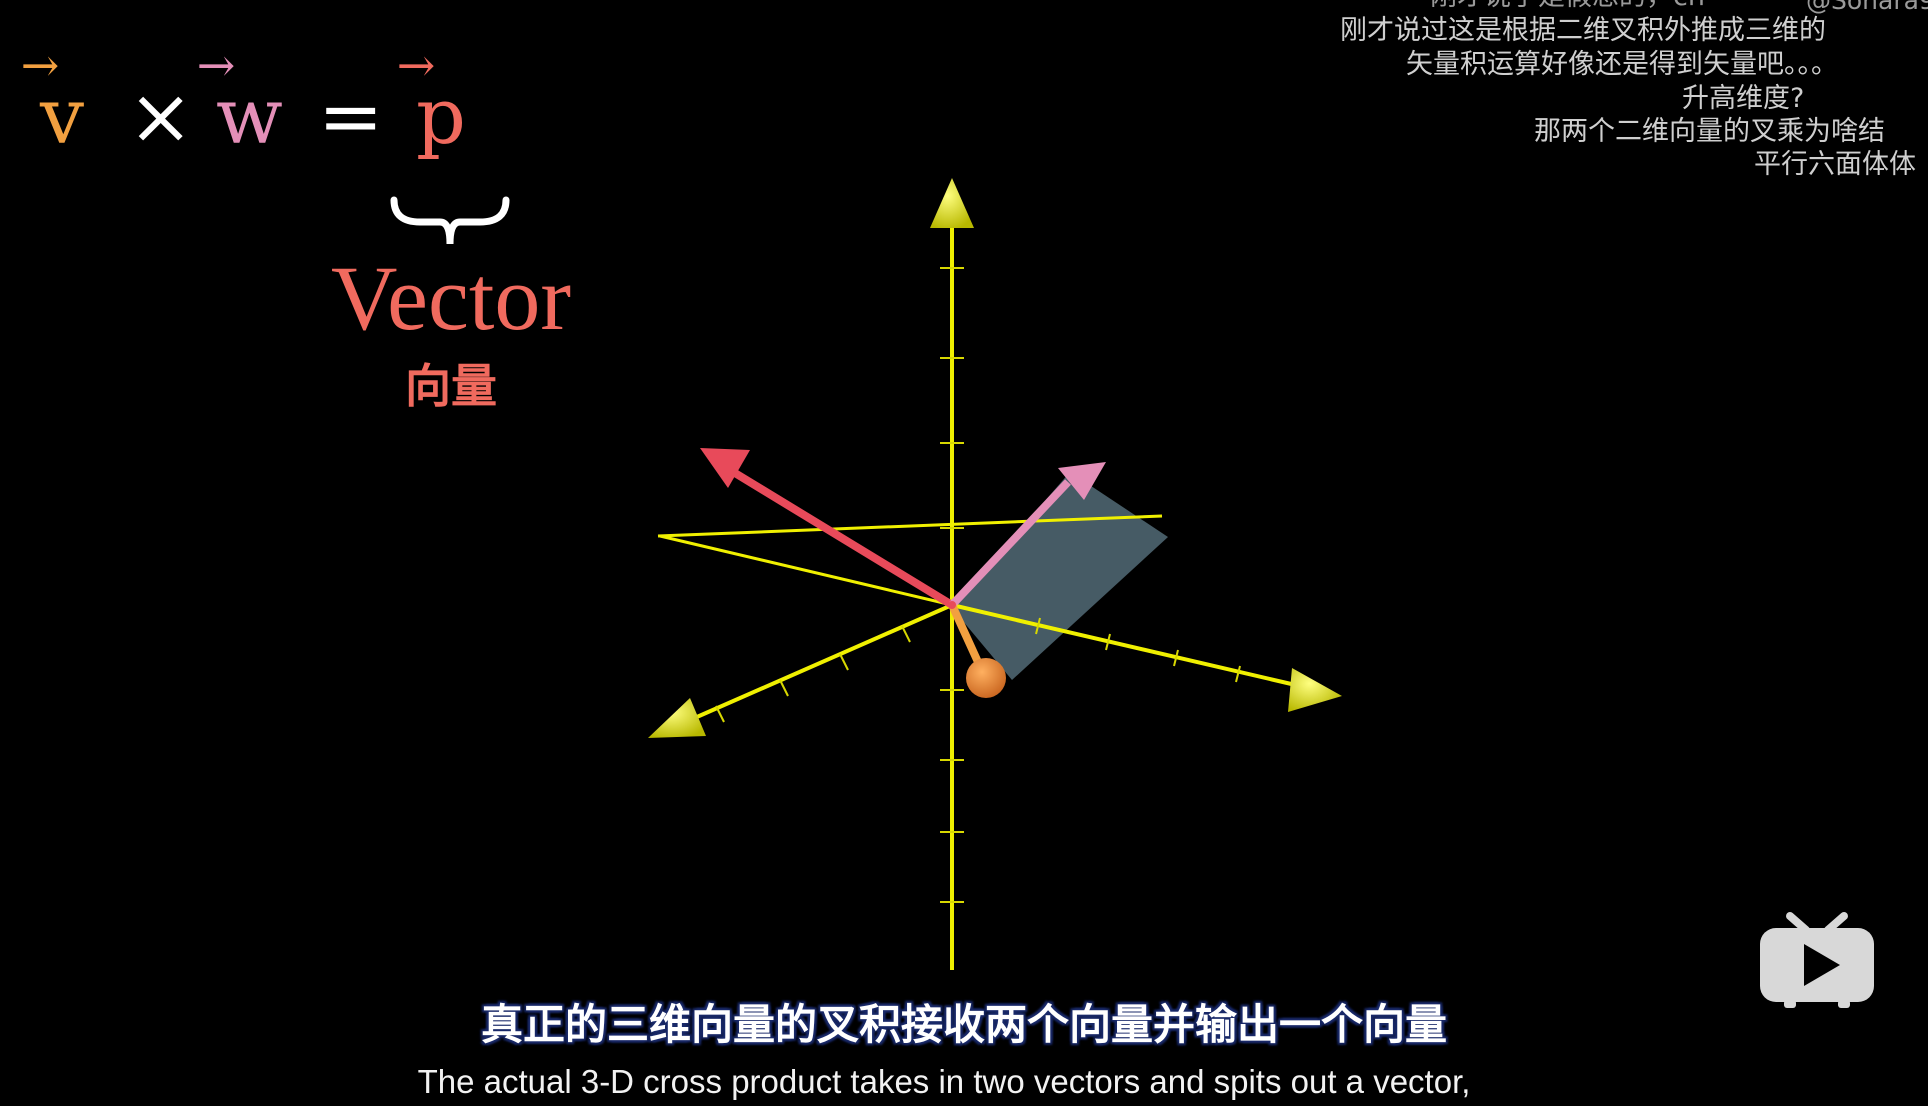 The image size is (1928, 1106). Describe the element at coordinates (351, 117) in the screenshot. I see `equals-symbol: =` at that location.